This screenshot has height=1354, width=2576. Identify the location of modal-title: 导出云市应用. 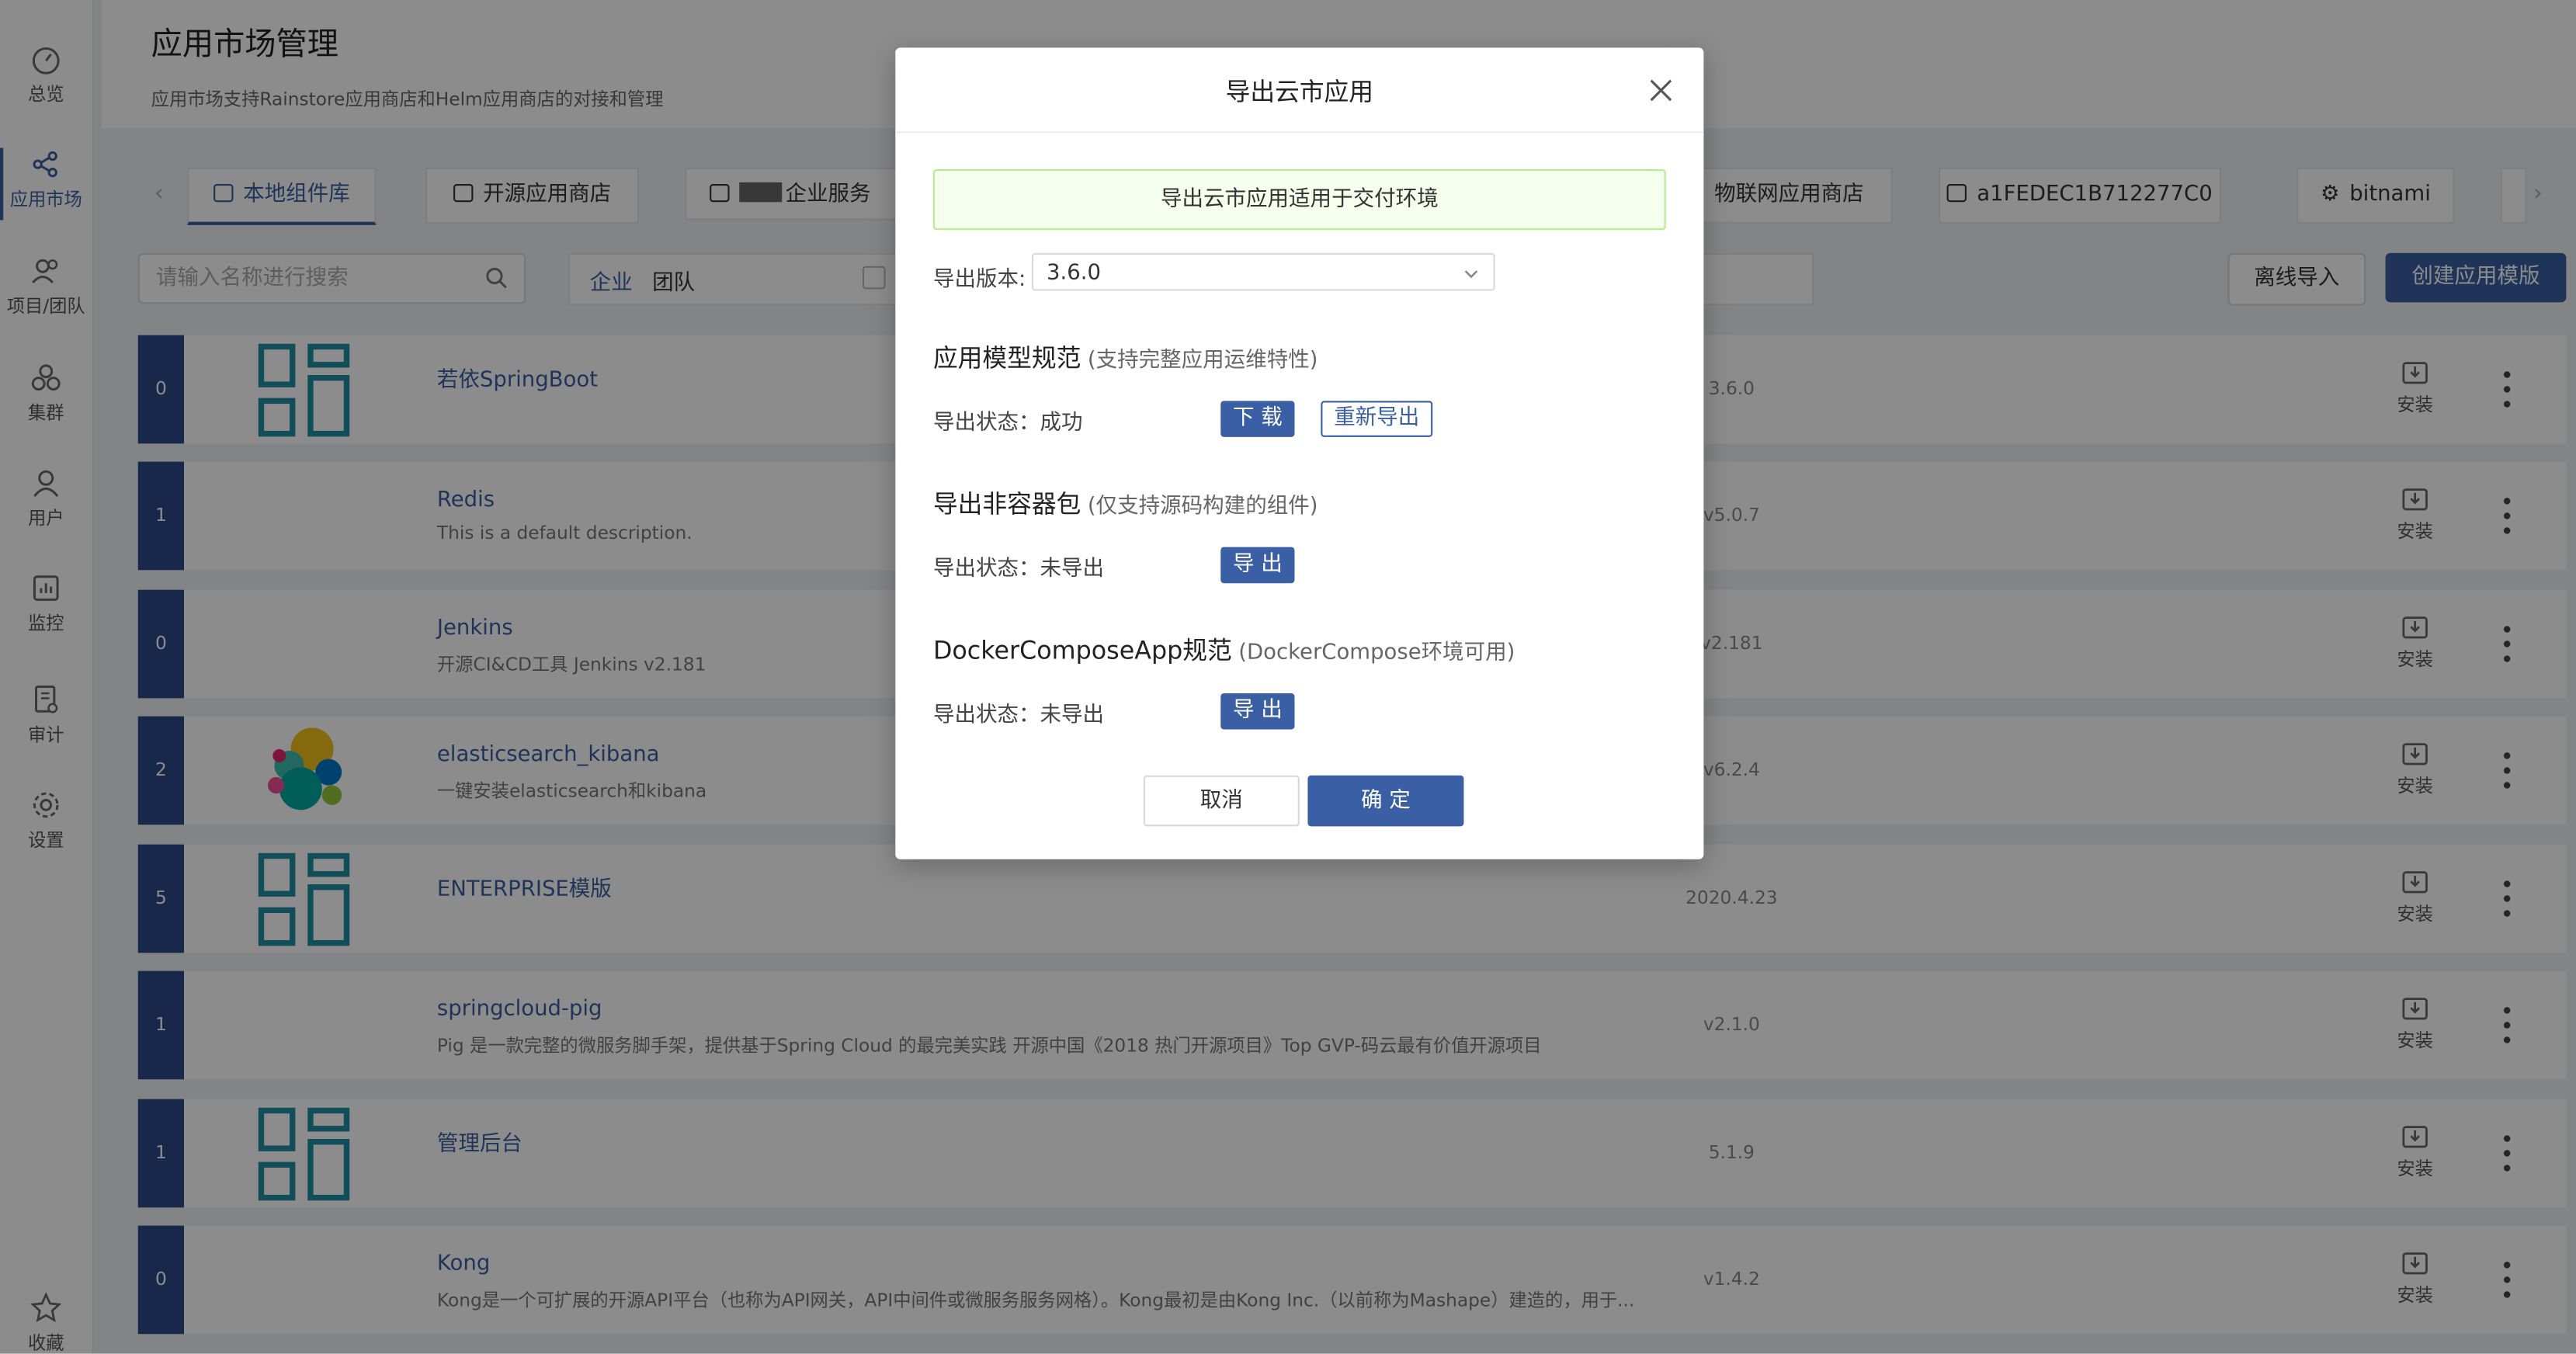
(1299, 92).